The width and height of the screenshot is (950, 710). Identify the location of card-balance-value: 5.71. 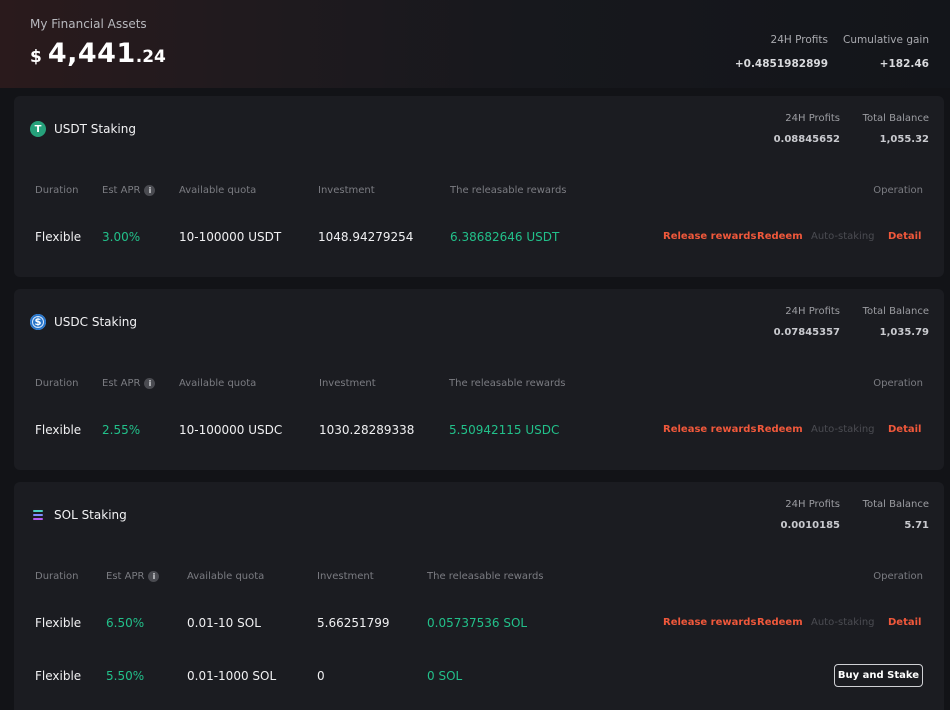
(916, 525).